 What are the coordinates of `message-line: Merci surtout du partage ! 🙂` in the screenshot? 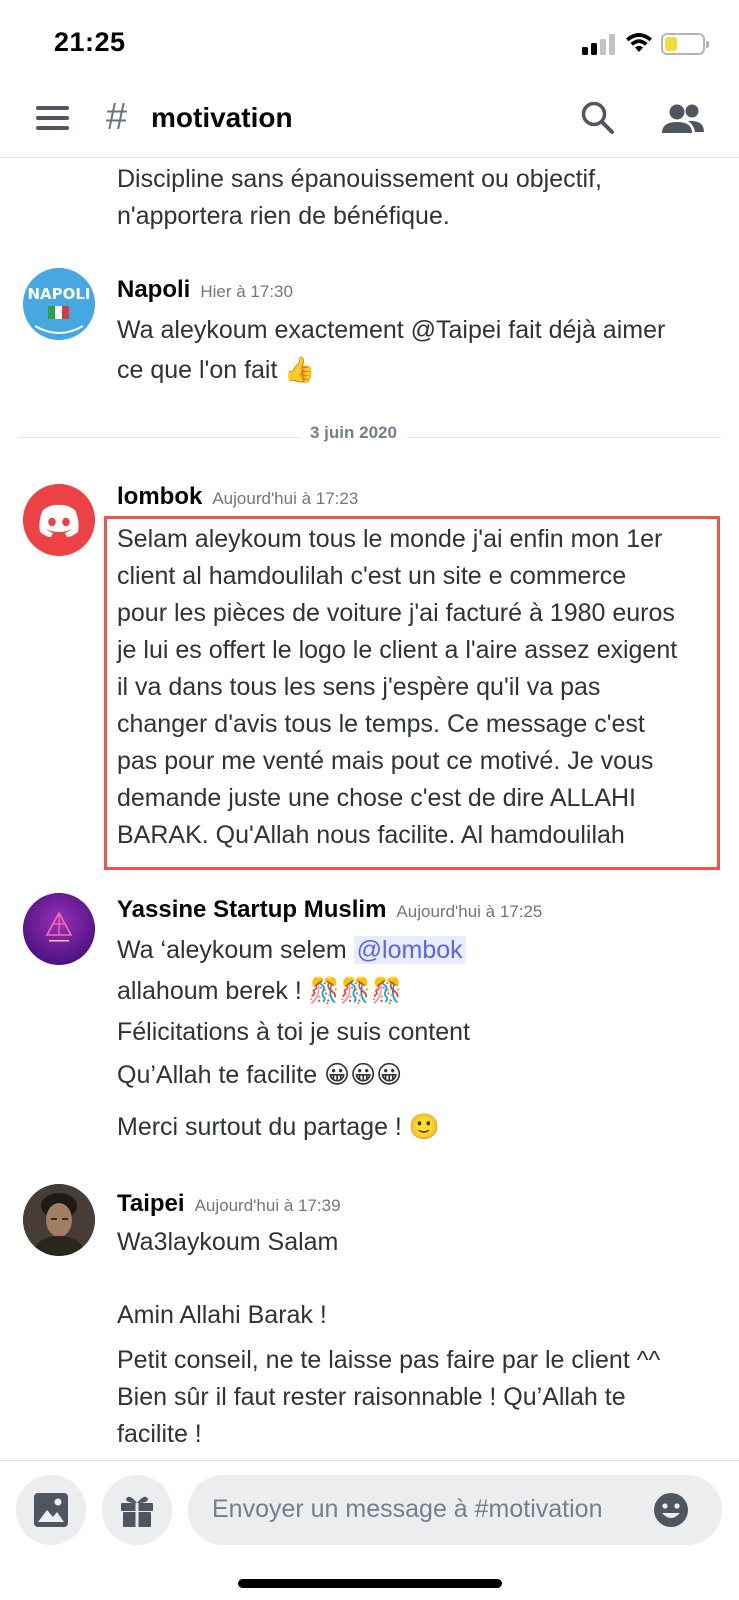 It's located at (278, 1127).